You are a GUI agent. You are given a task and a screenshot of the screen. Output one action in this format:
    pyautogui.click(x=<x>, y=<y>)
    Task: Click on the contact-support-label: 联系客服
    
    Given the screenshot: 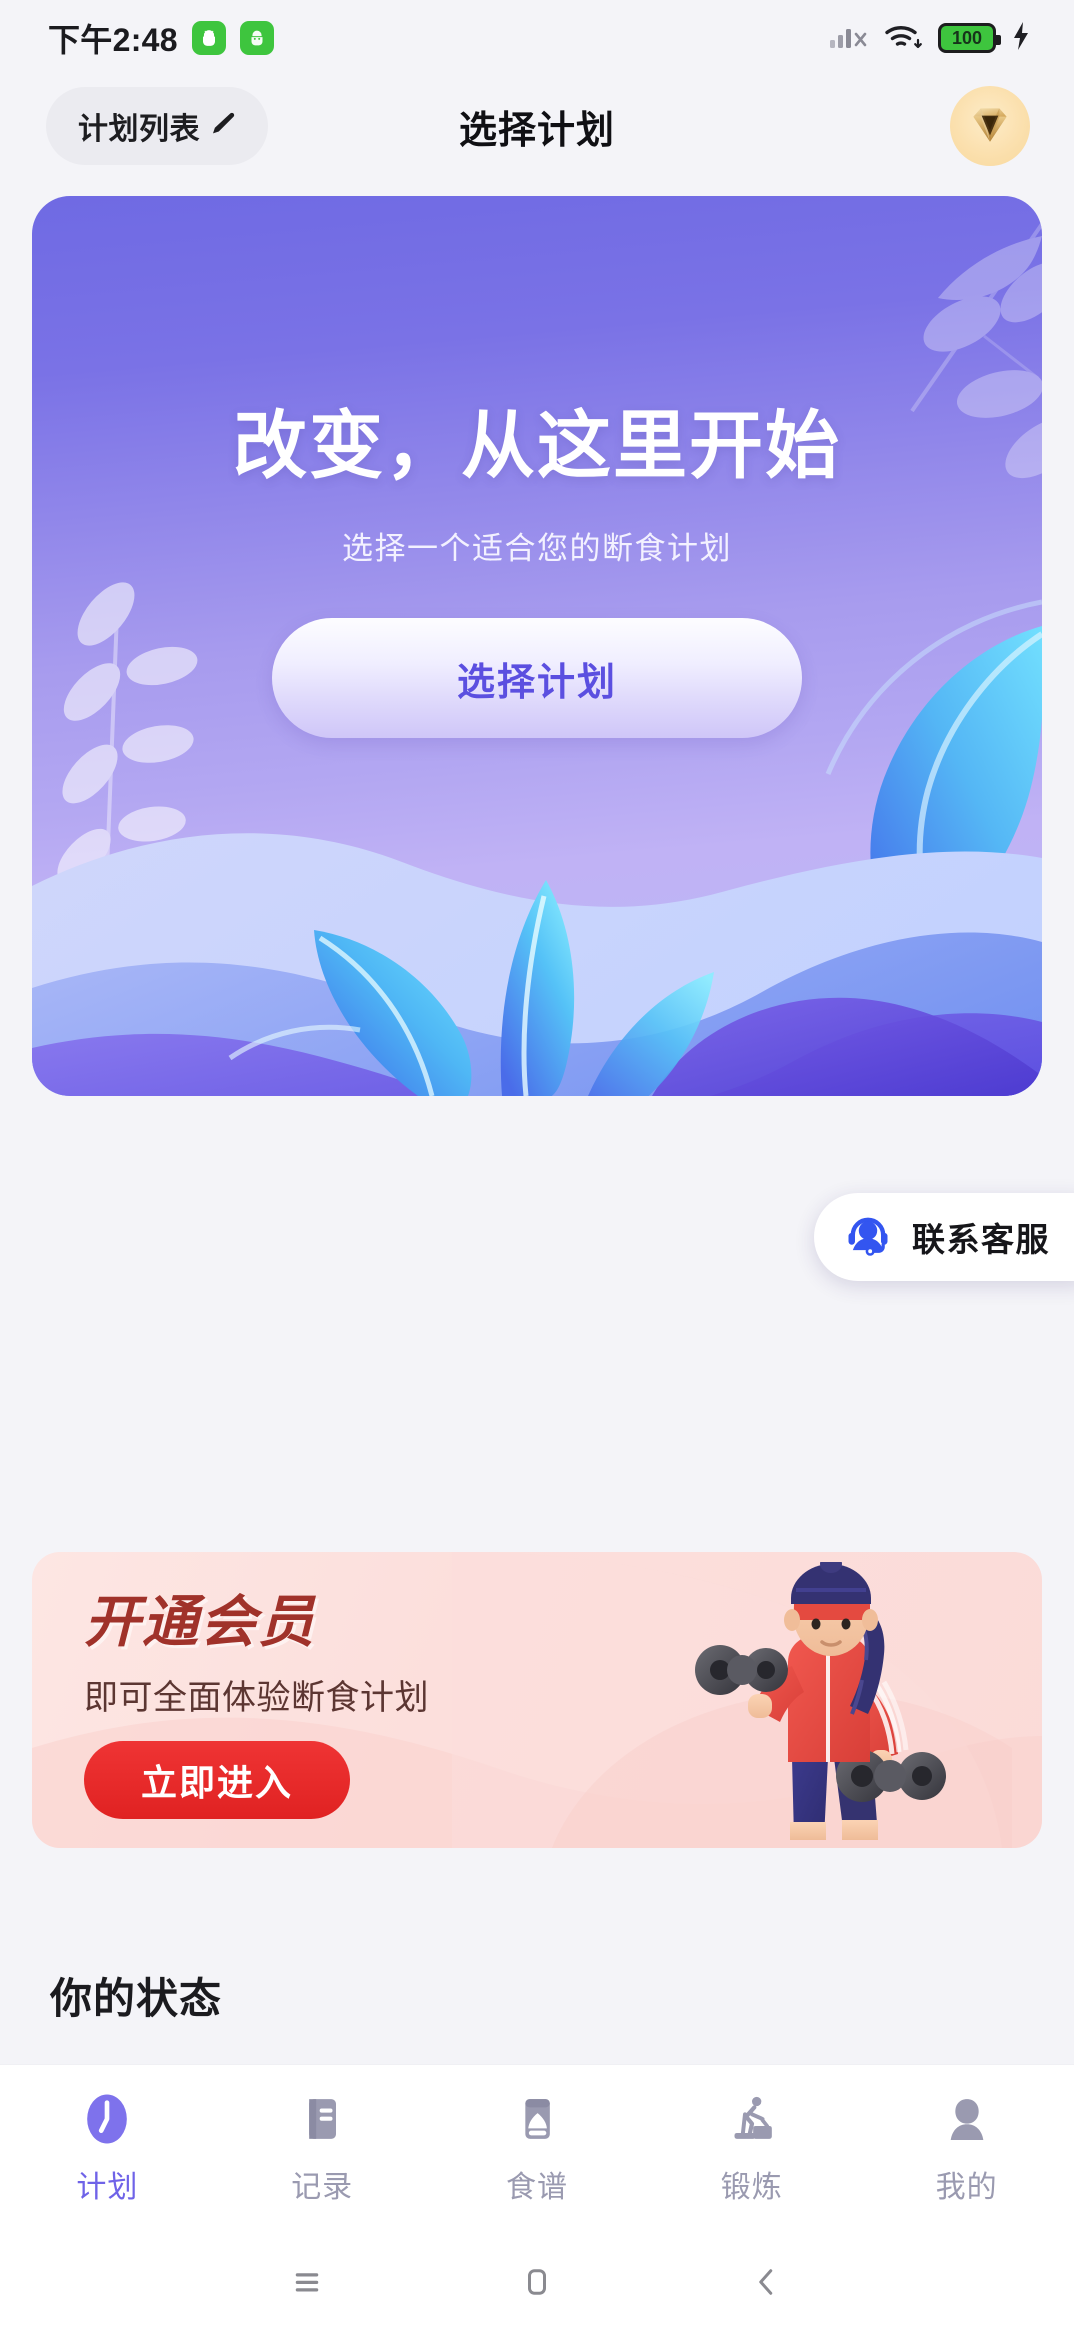 What is the action you would take?
    pyautogui.click(x=981, y=1239)
    